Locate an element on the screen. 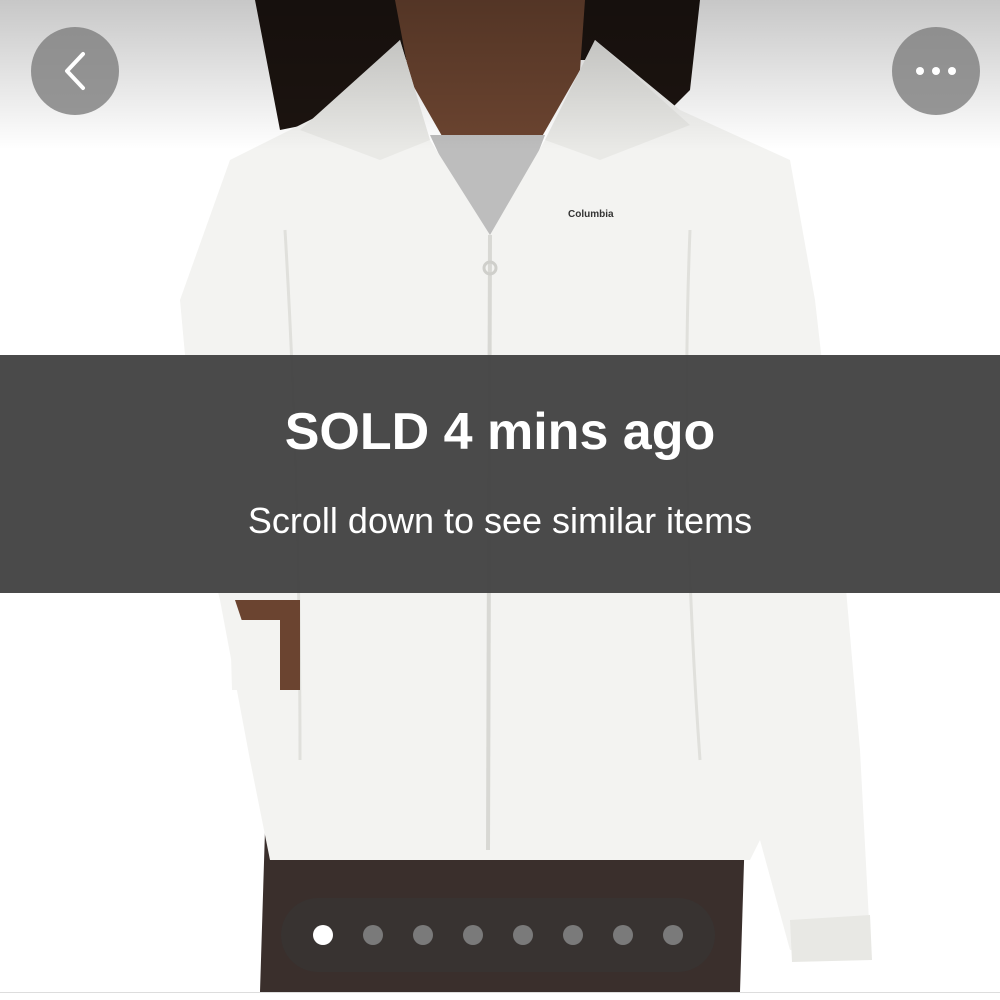  more-options-button is located at coordinates (936, 71).